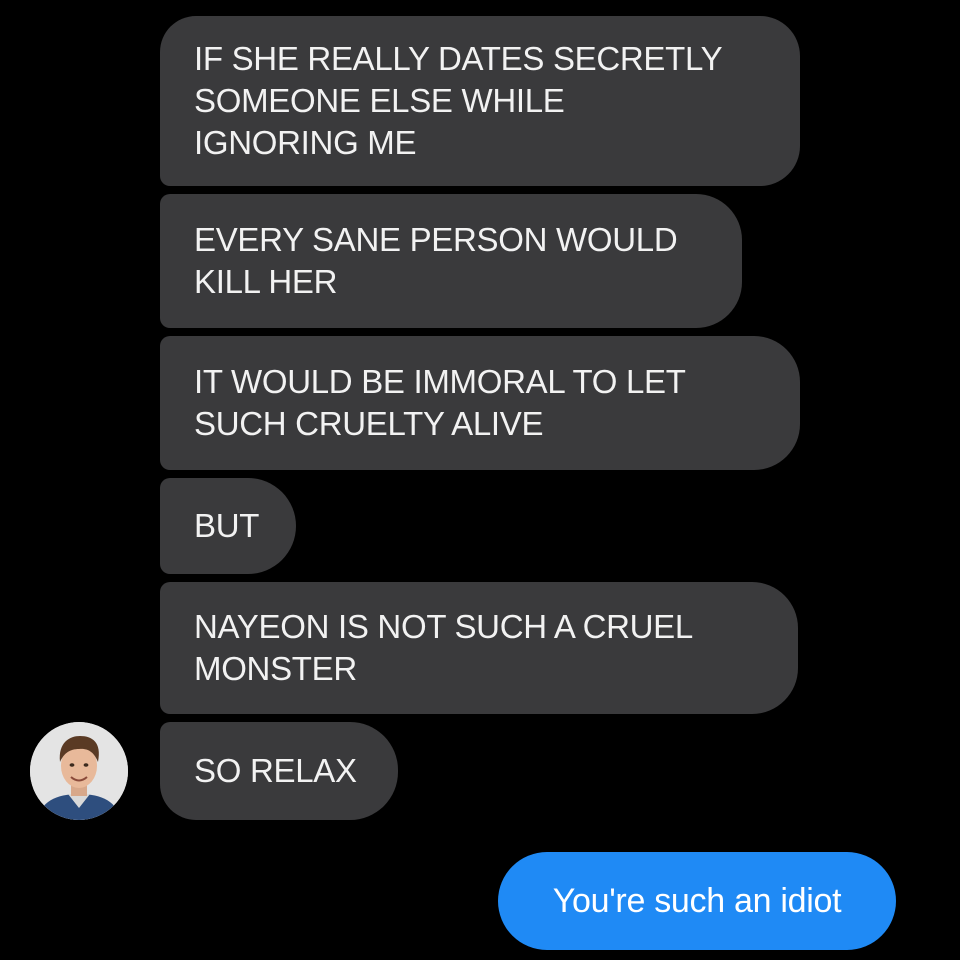 Image resolution: width=960 pixels, height=960 pixels. I want to click on outgoing-message-bubble: You're such an idiot, so click(697, 901).